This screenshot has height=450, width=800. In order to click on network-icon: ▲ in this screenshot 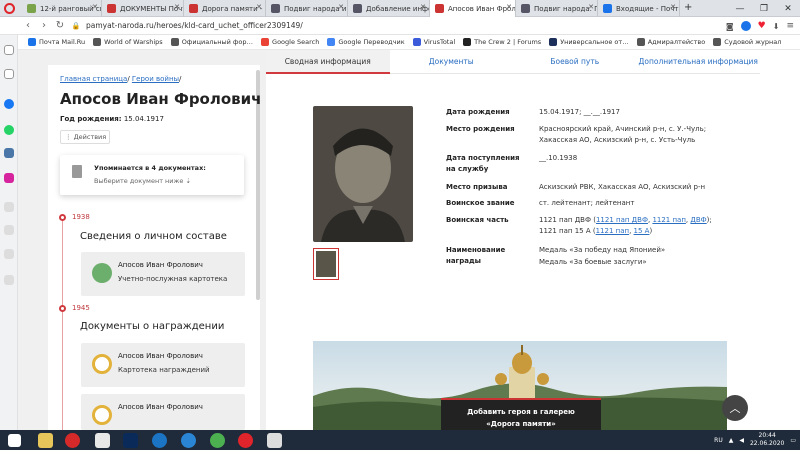, I will do `click(731, 440)`.